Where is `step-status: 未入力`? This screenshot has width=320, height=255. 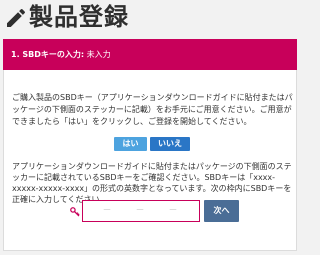 step-status: 未入力 is located at coordinates (98, 54).